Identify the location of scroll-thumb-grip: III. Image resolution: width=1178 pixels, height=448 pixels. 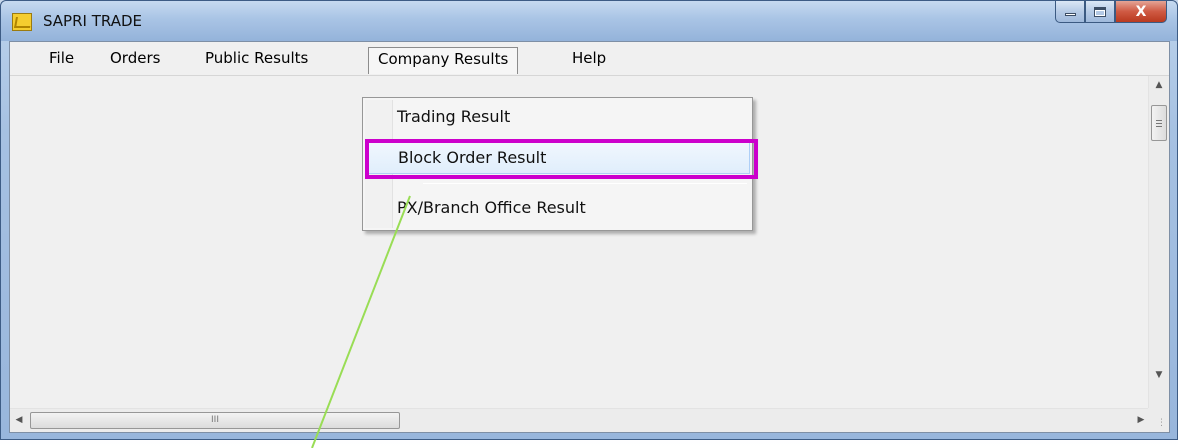
(215, 420).